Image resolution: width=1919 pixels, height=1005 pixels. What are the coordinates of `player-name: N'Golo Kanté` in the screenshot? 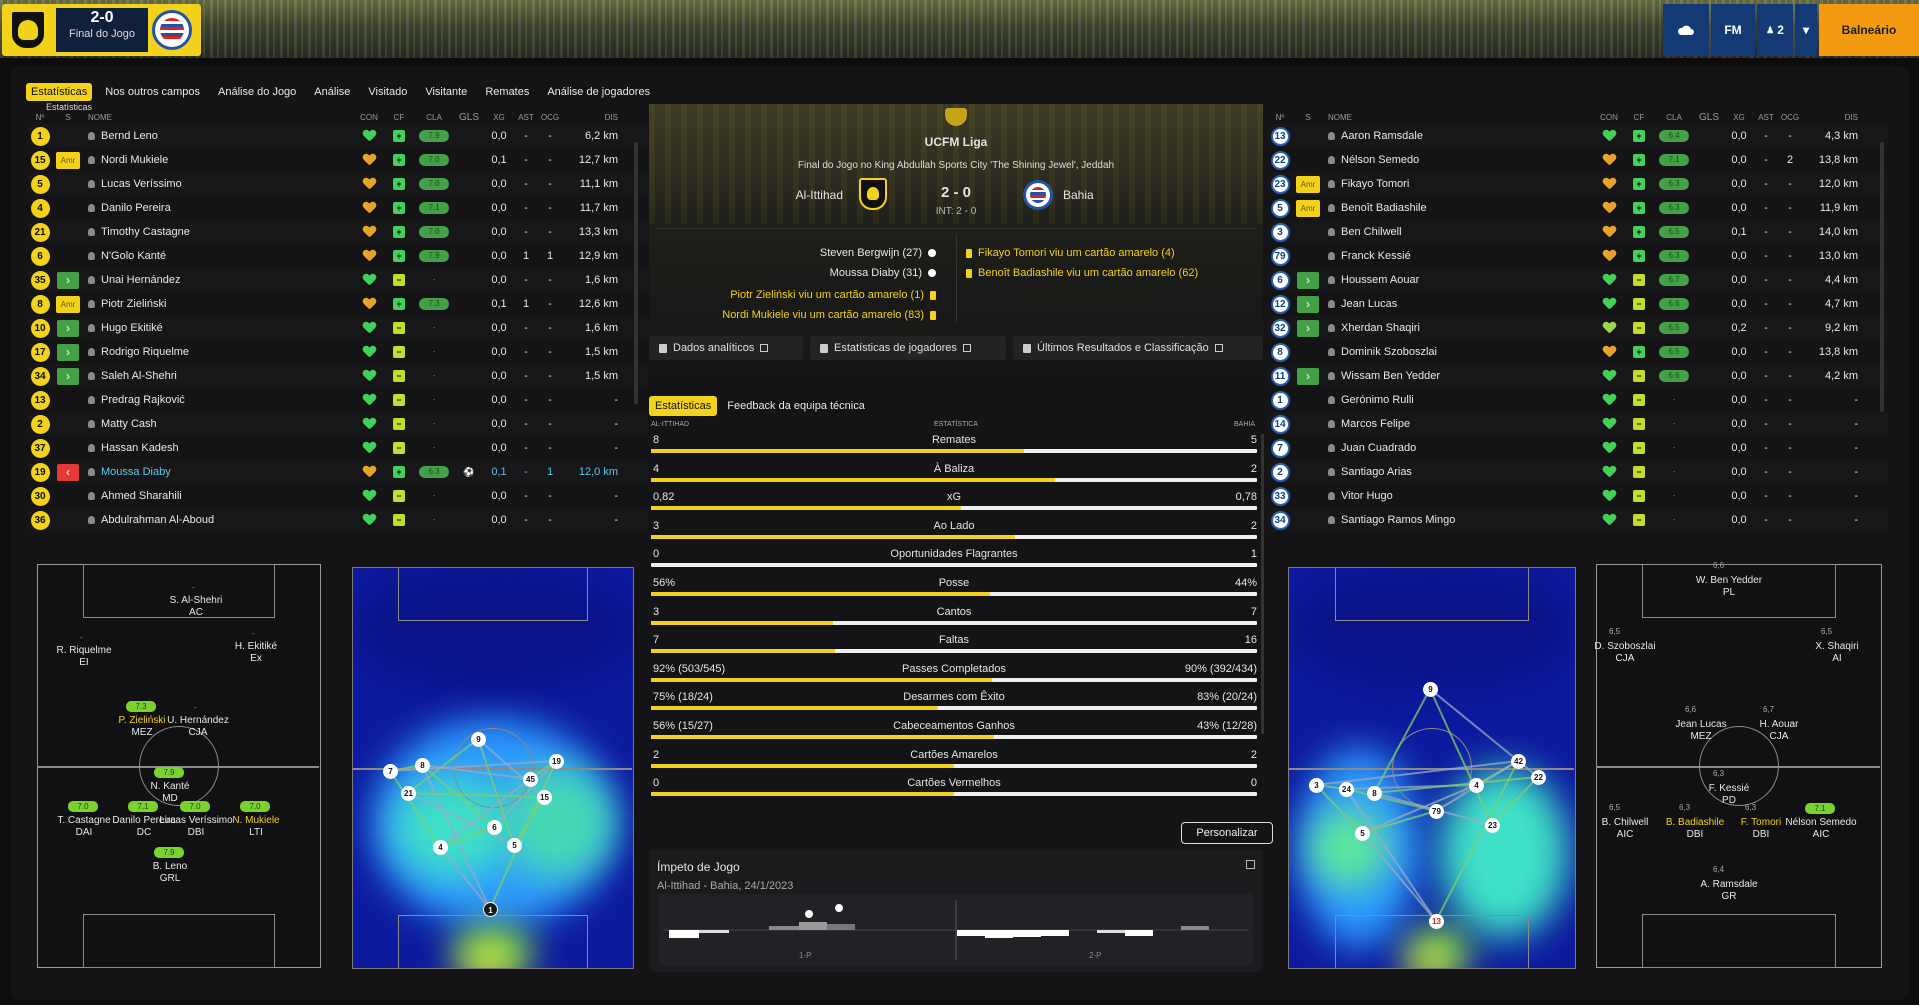 It's located at (133, 256).